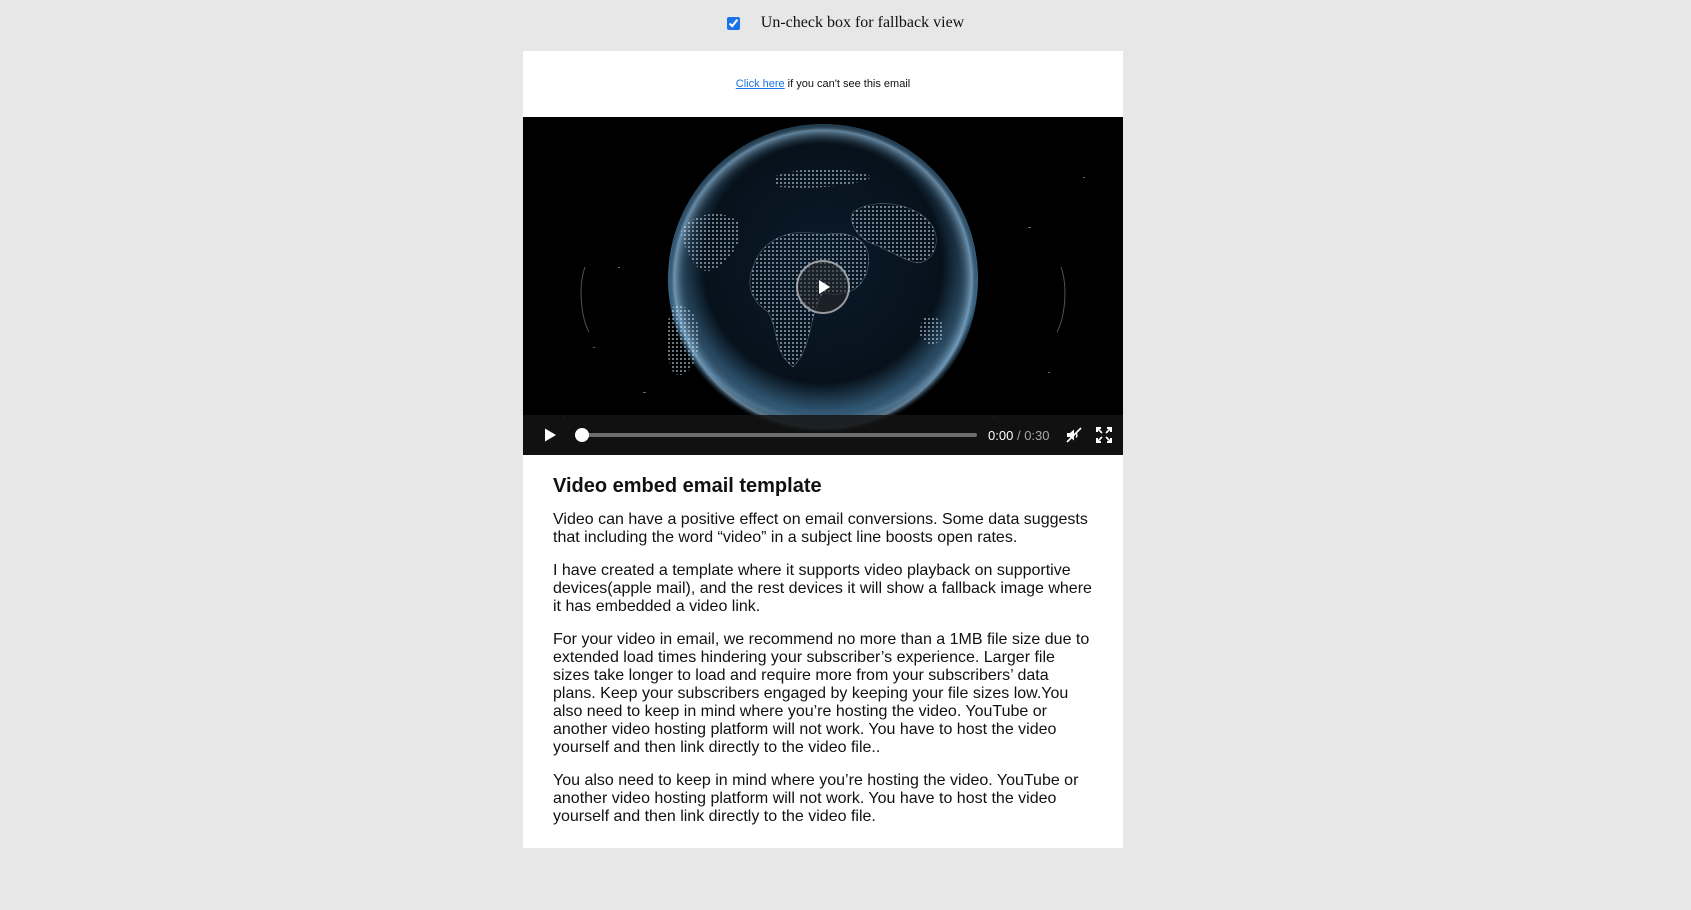 This screenshot has height=910, width=1691. What do you see at coordinates (760, 84) in the screenshot?
I see `view-in-browser-link: Click here` at bounding box center [760, 84].